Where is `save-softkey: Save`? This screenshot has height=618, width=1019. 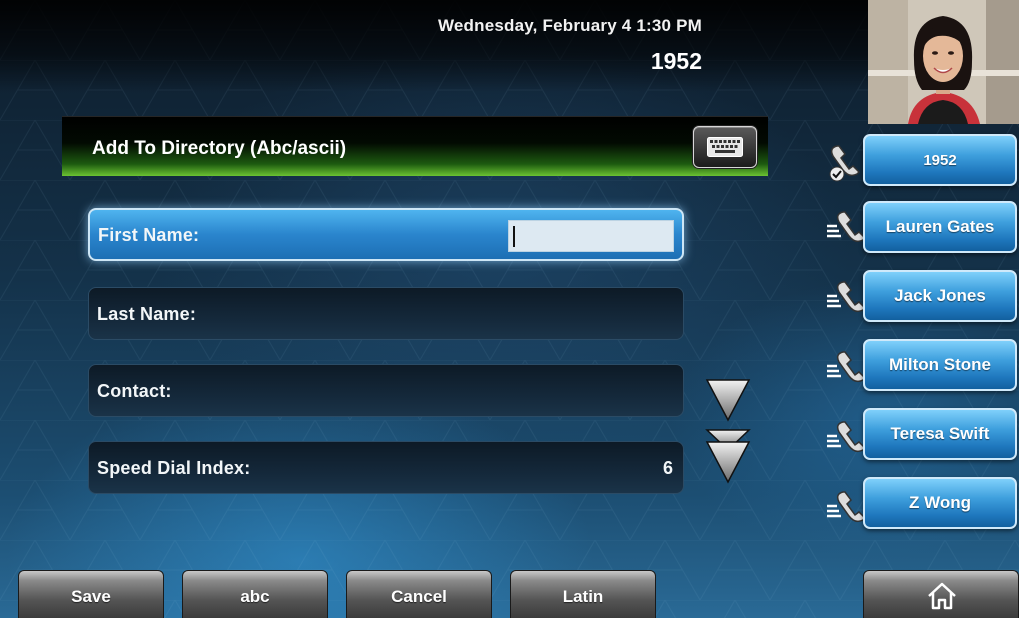
save-softkey: Save is located at coordinates (91, 594).